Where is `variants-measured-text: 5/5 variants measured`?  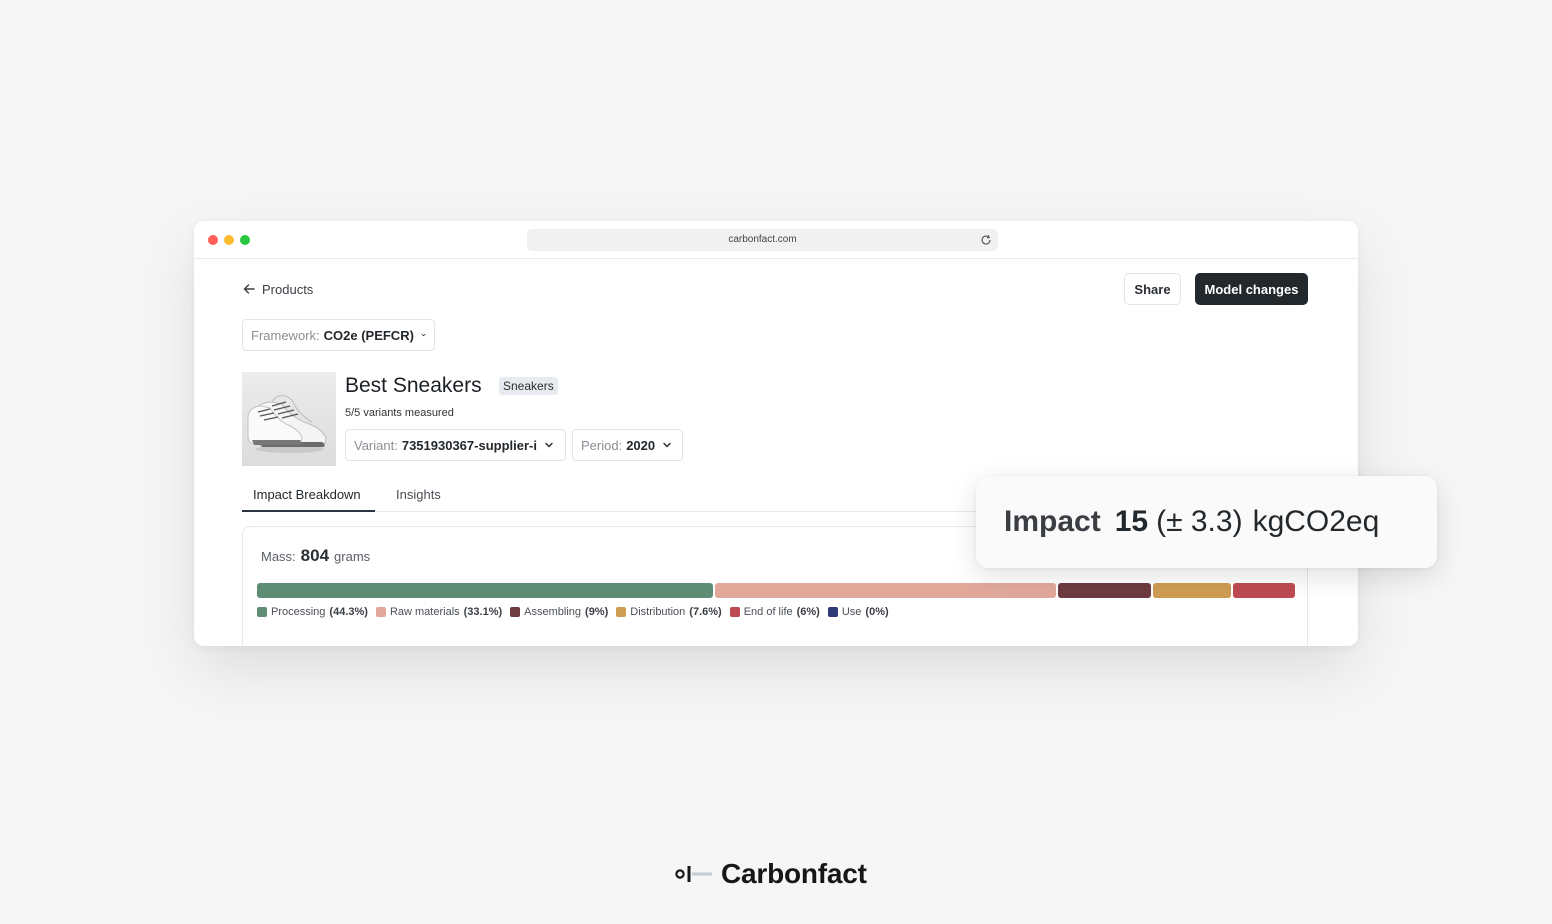
variants-measured-text: 5/5 variants measured is located at coordinates (399, 413).